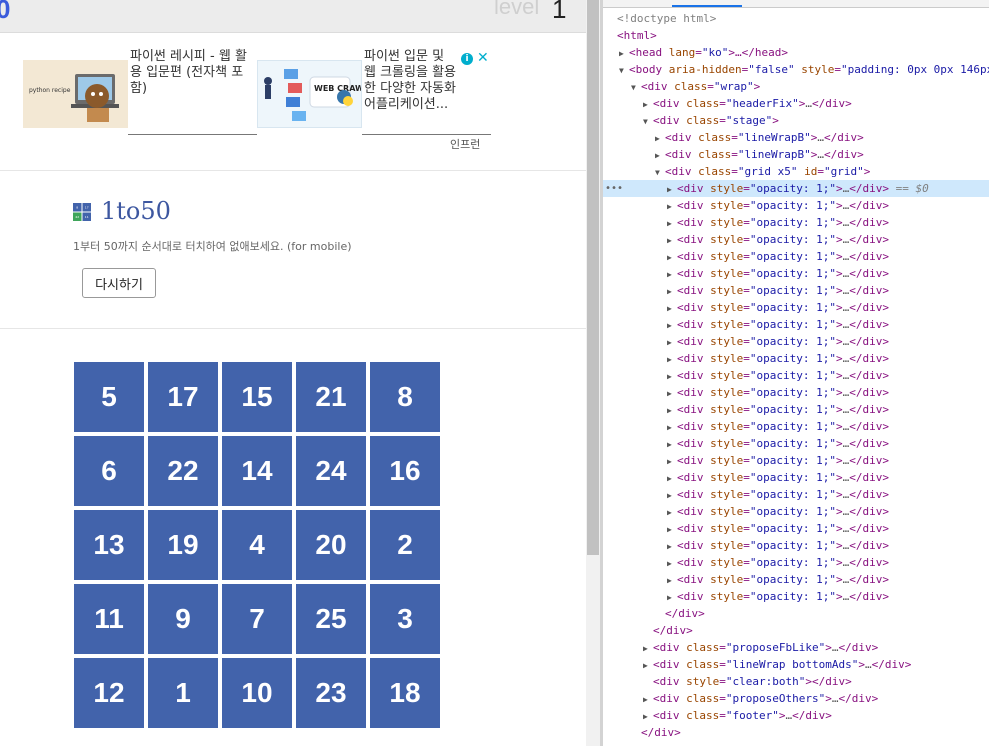 This screenshot has width=989, height=746. I want to click on devtools-tab-elements, so click(707, 6).